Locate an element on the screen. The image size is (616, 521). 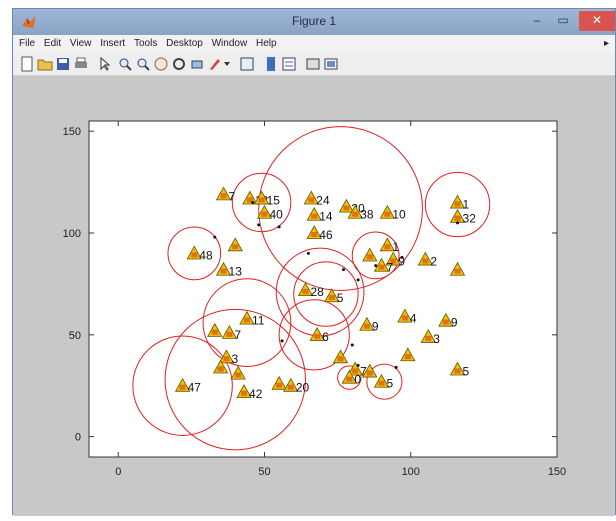
pan-icon is located at coordinates (161, 64).